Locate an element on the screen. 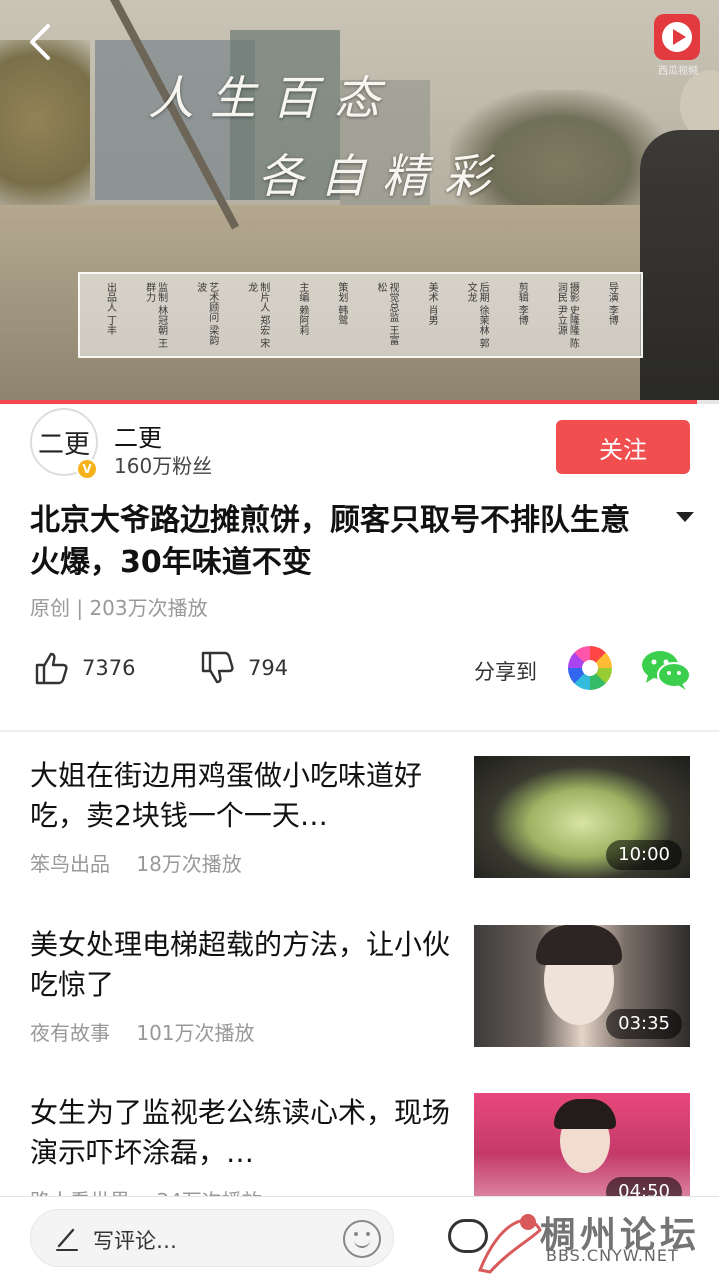 This screenshot has height=1280, width=719. verified-badge-icon: V is located at coordinates (87, 469).